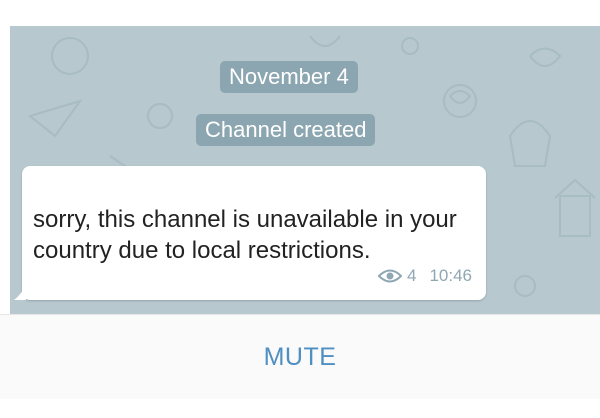 The image size is (600, 418). What do you see at coordinates (411, 275) in the screenshot?
I see `view-count: 4` at bounding box center [411, 275].